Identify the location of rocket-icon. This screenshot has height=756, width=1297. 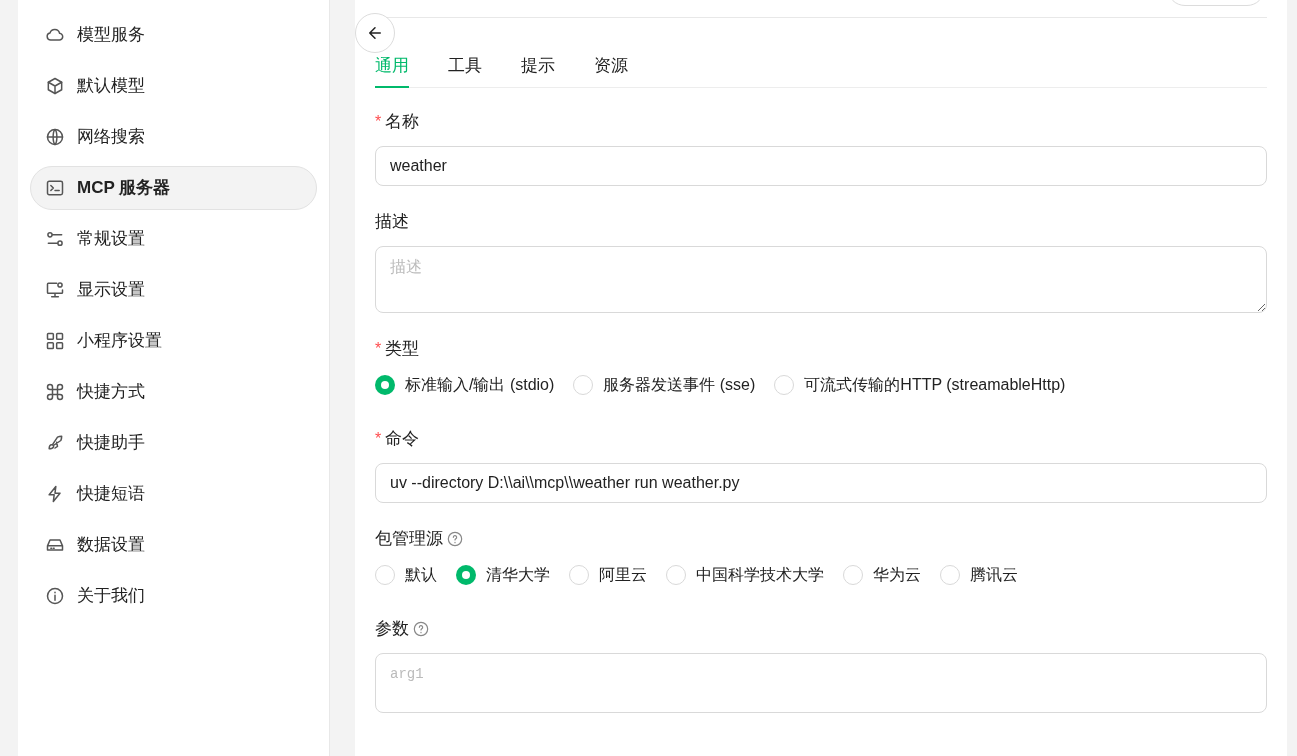
(55, 443).